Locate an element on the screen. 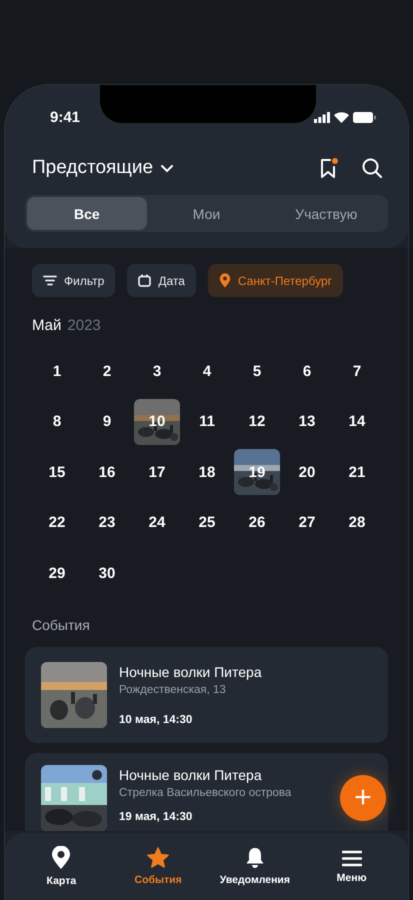  calendar-day: 17 is located at coordinates (157, 472).